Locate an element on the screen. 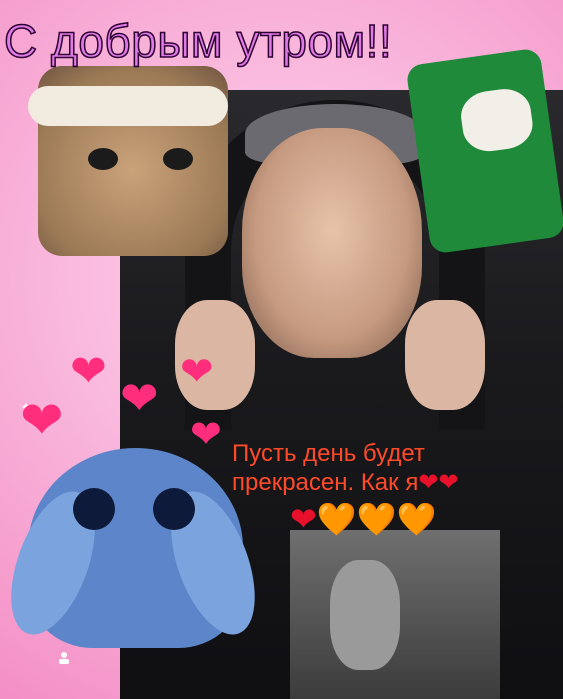 The height and width of the screenshot is (699, 563). dog-in-green-costume-sticker is located at coordinates (484, 151).